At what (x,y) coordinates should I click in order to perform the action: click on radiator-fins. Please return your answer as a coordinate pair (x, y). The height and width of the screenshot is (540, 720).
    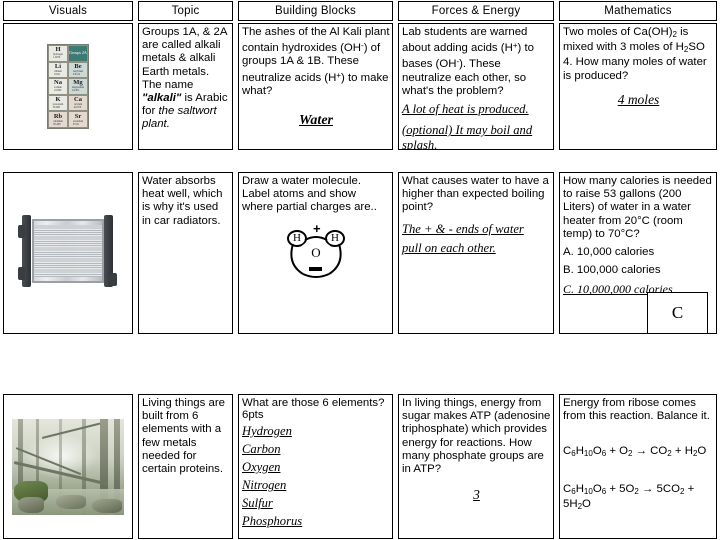
    Looking at the image, I should click on (68, 251).